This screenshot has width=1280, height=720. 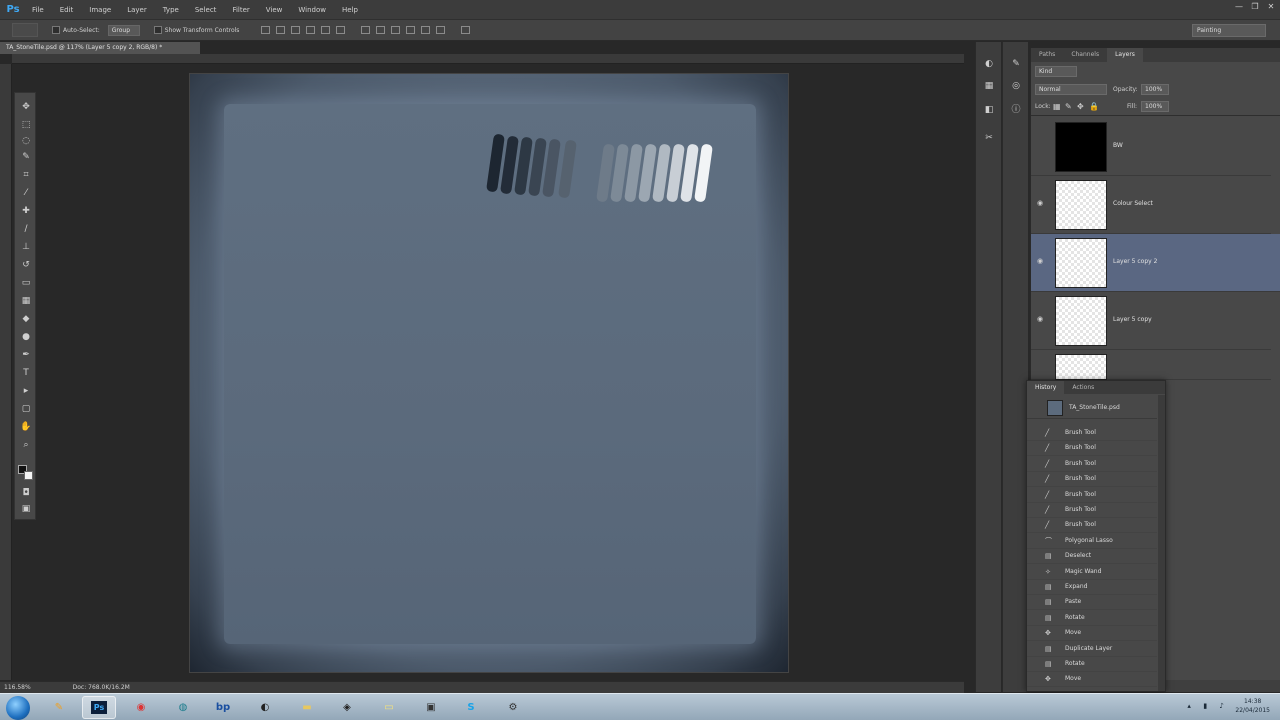 I want to click on auto-select-checkbox, so click(x=56, y=30).